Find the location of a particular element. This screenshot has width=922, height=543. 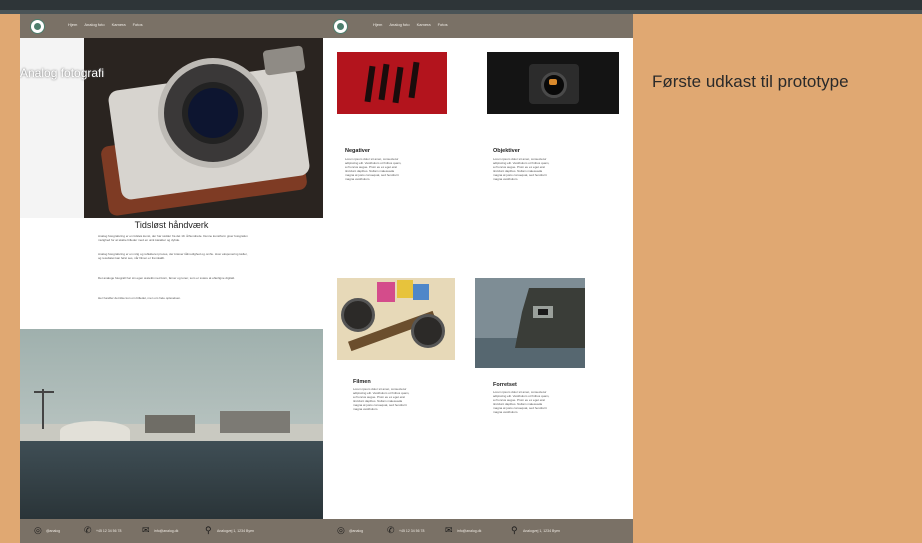

canvas-background-left is located at coordinates (10, 278).